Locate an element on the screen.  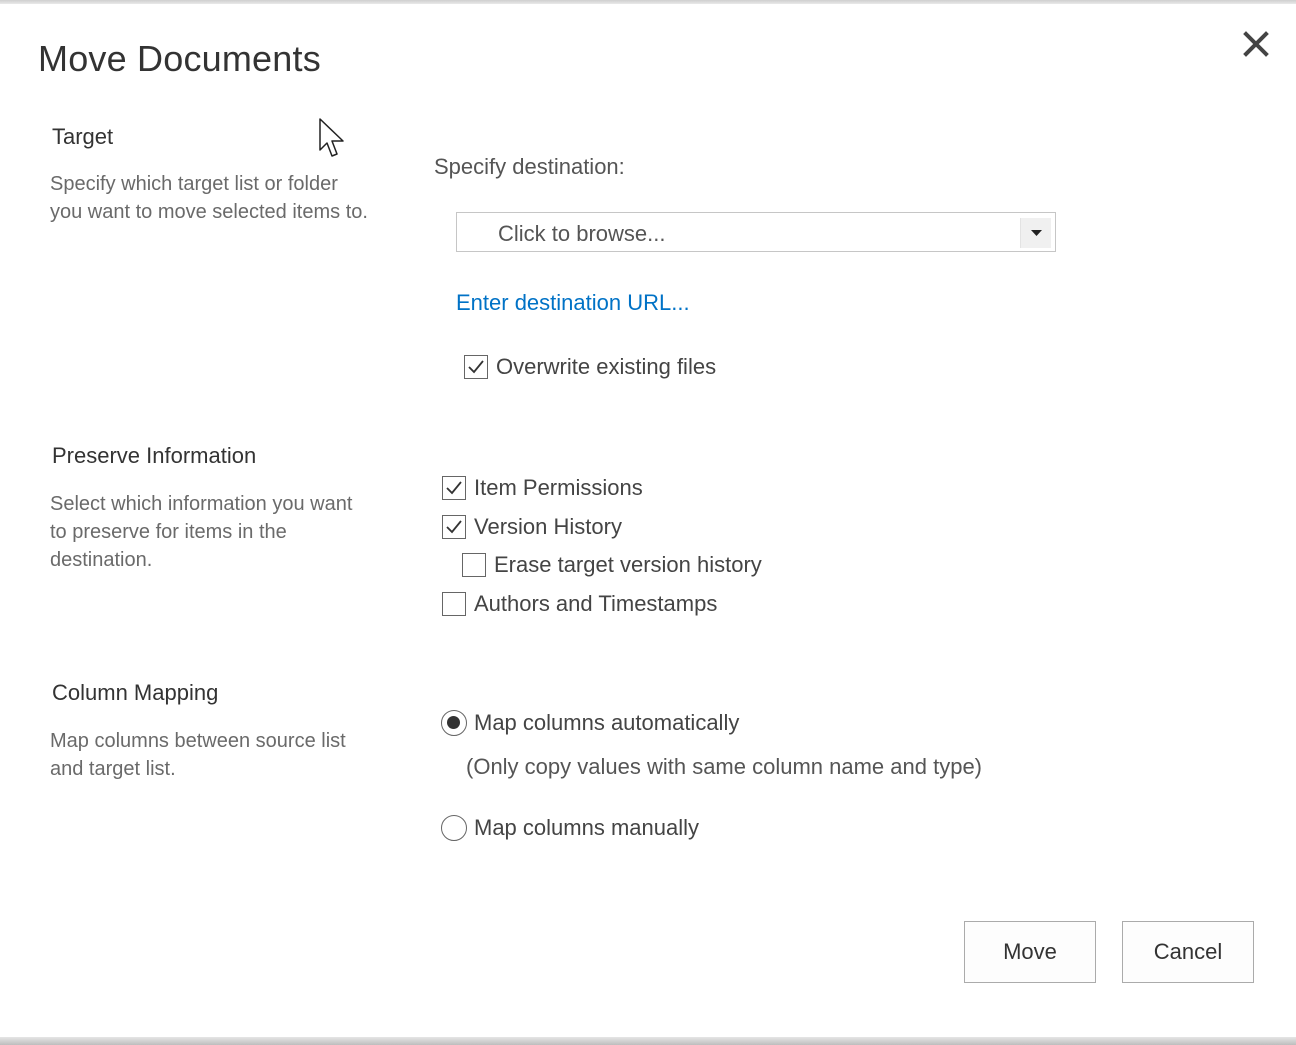
overwrite-existing-files-checkbox: Overwrite existing files is located at coordinates (590, 367).